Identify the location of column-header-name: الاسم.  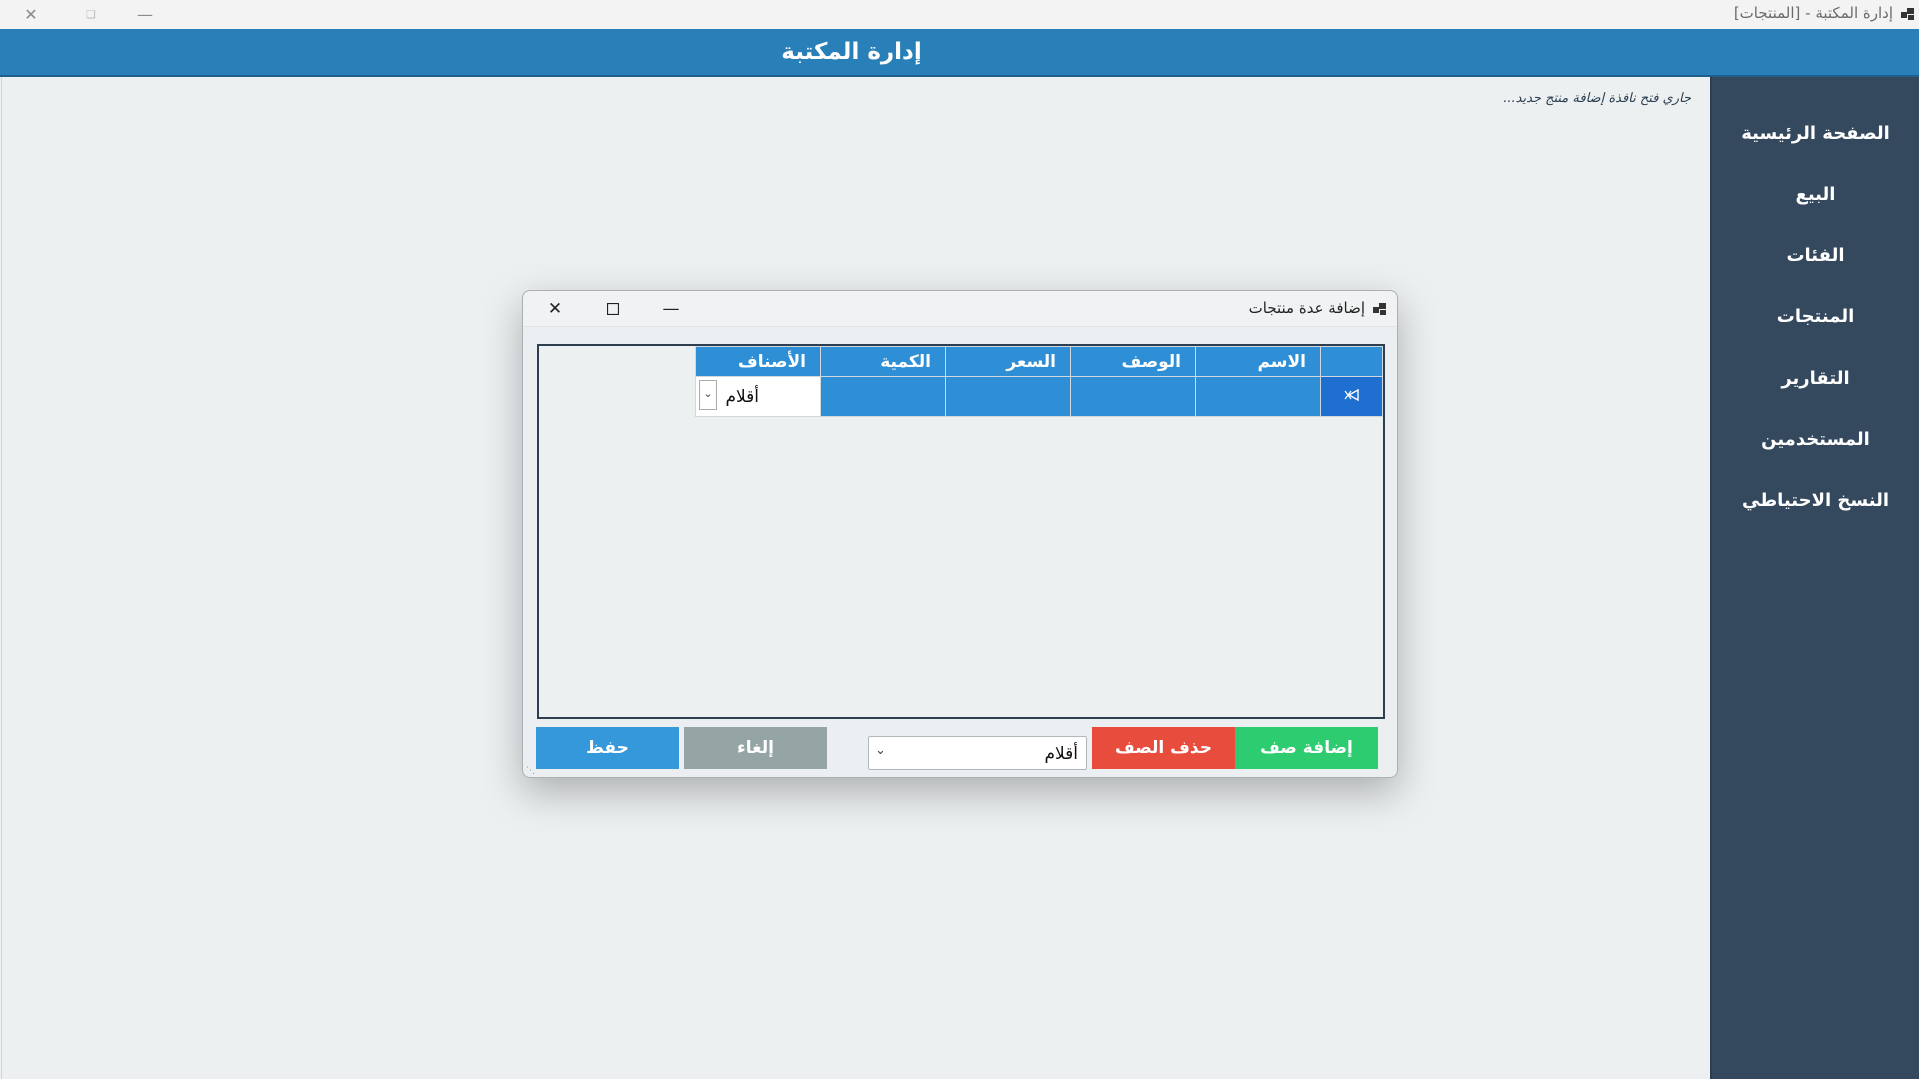
(1258, 361).